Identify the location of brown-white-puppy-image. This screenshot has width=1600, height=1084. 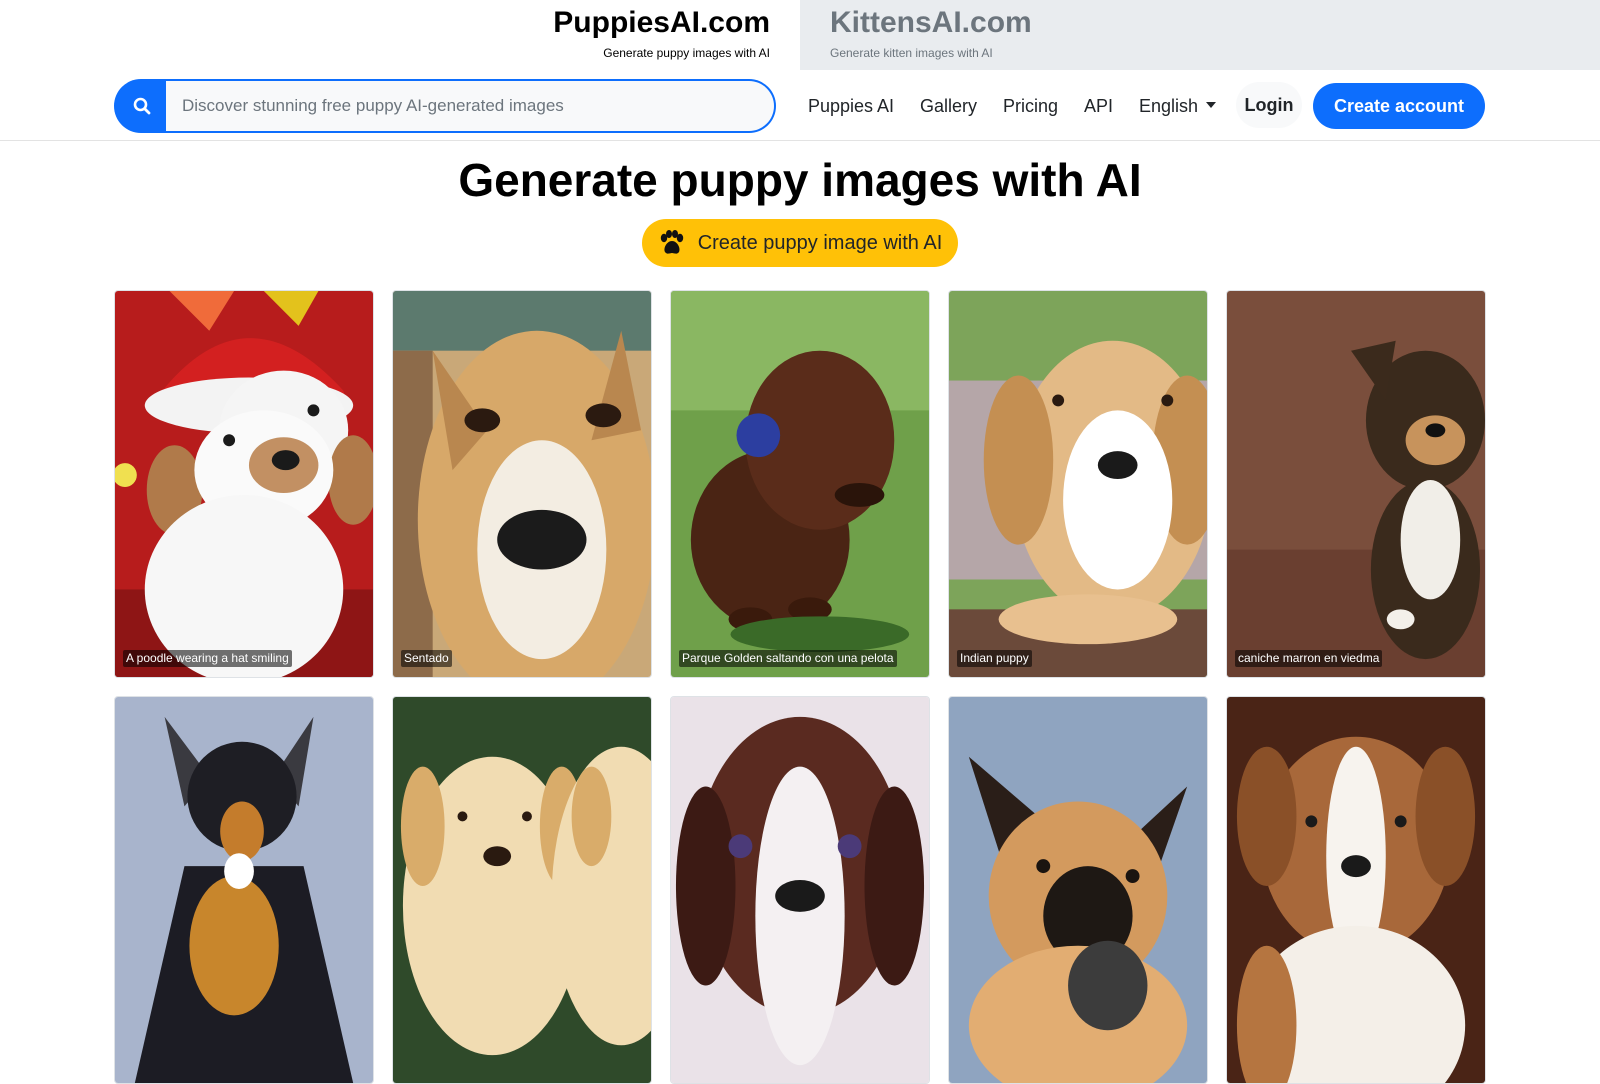
(1356, 890).